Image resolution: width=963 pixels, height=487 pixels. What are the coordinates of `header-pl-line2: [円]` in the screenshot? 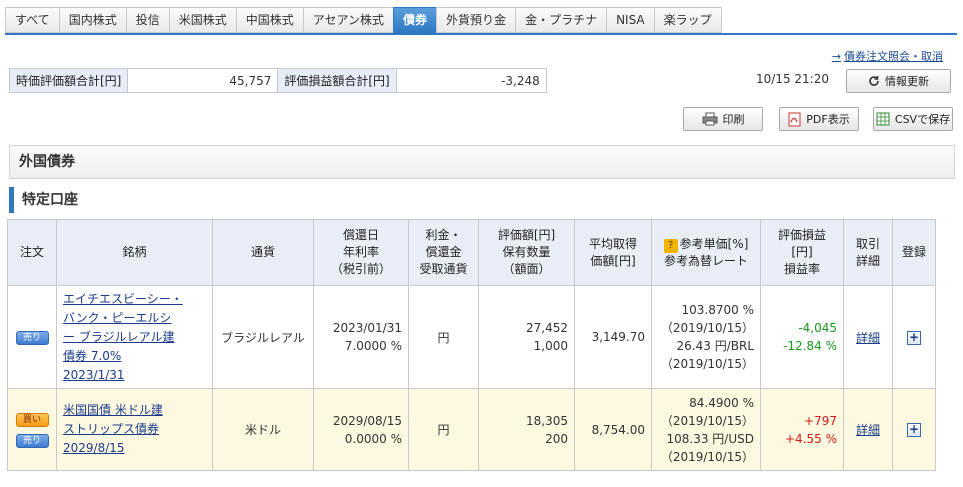 It's located at (802, 252).